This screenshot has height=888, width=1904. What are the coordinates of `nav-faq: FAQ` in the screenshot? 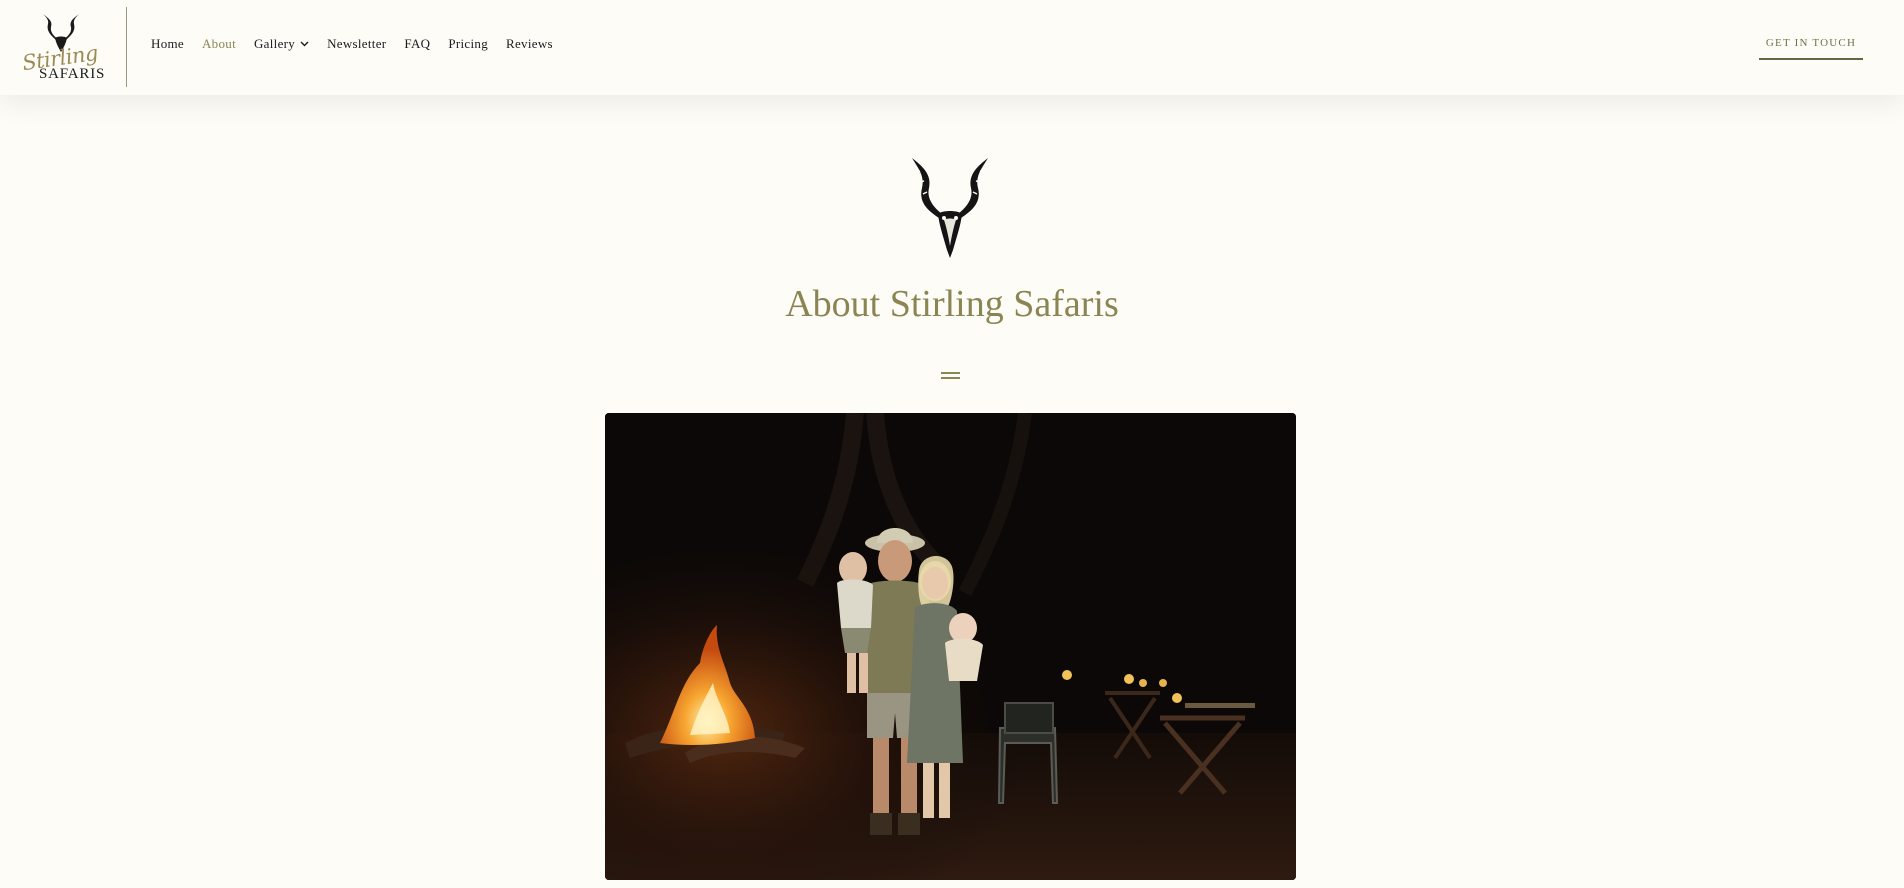 It's located at (417, 44).